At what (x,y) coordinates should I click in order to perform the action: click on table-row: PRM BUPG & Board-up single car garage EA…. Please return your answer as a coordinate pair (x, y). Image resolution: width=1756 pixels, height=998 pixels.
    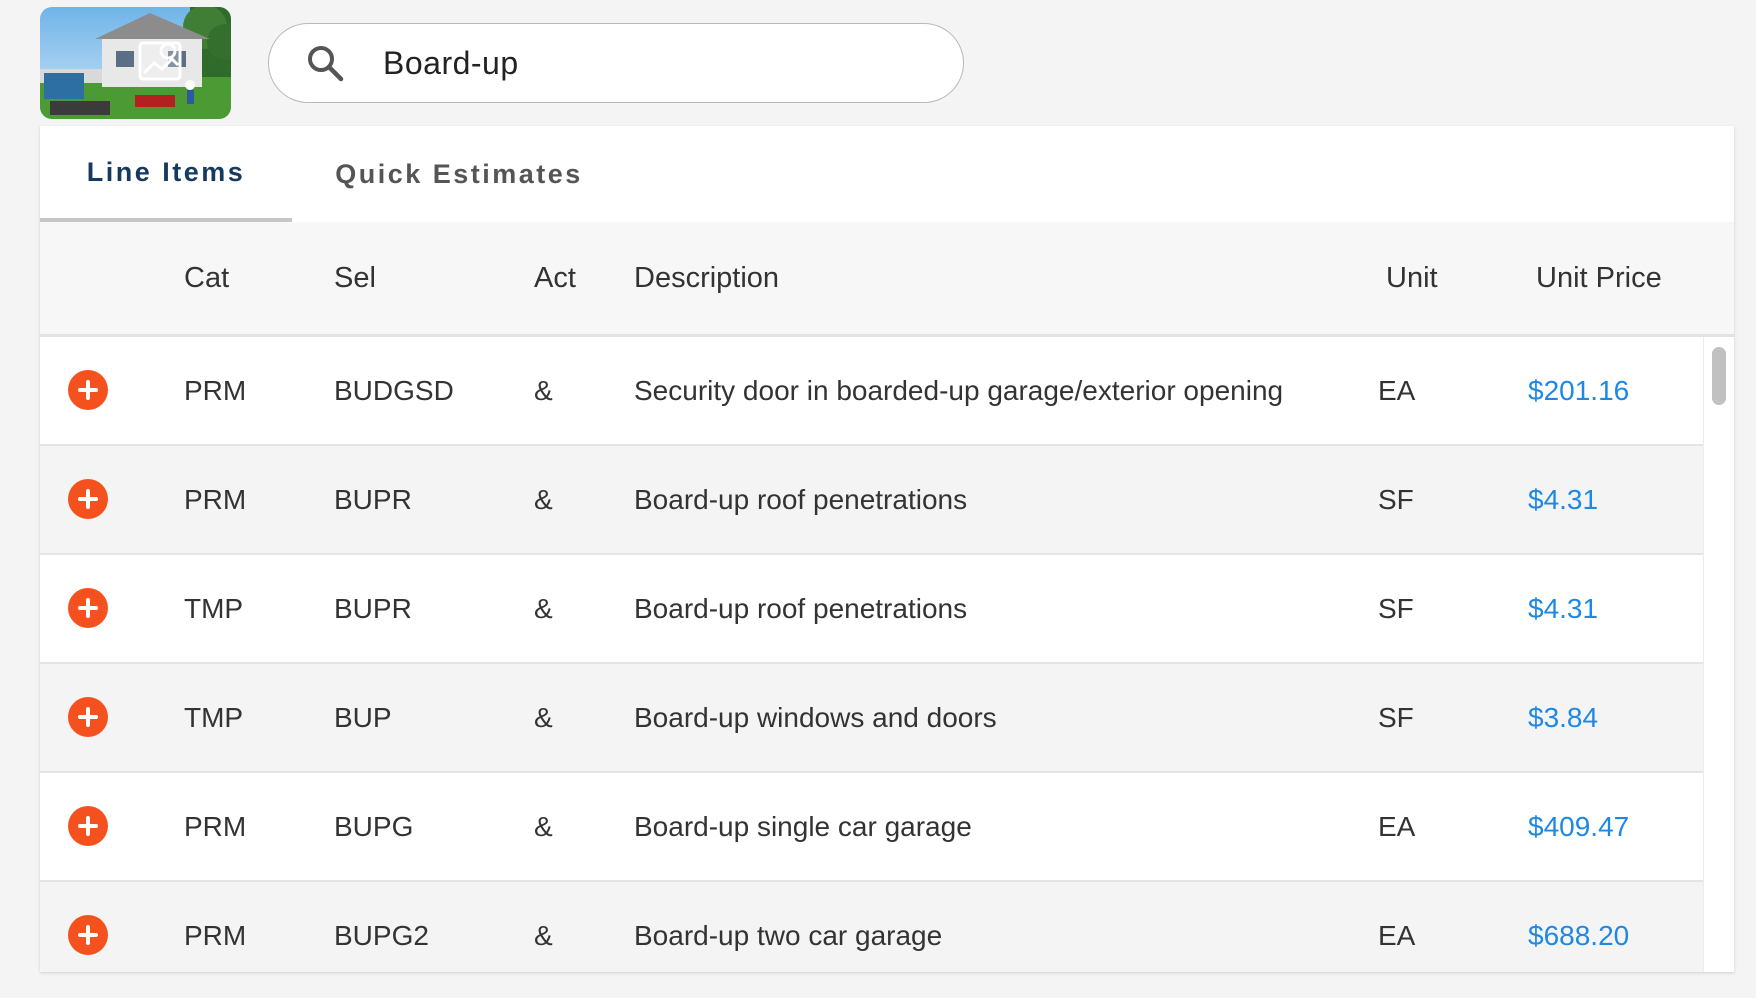
    Looking at the image, I should click on (872, 827).